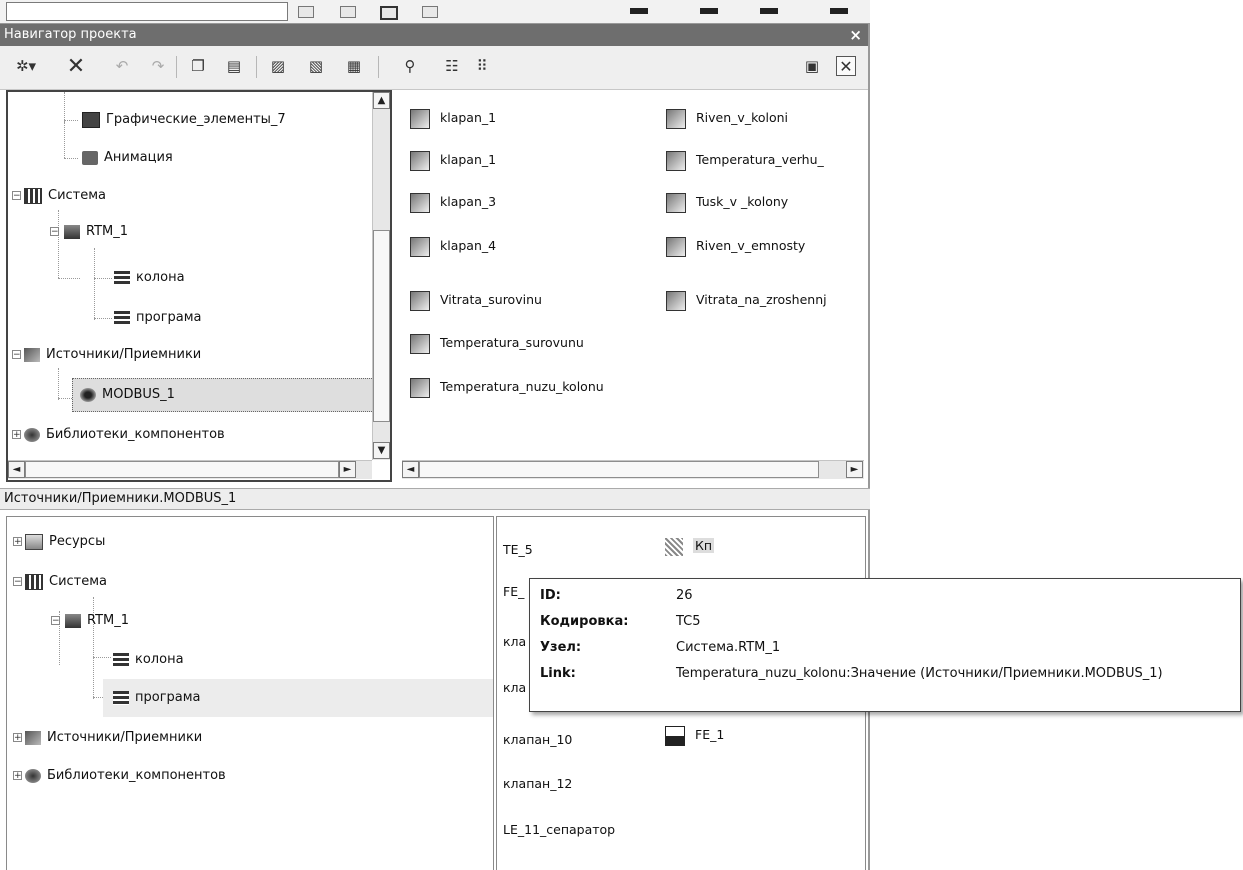  Describe the element at coordinates (184, 120) in the screenshot. I see `tree-item-graphics: Графические_элементы_7` at that location.